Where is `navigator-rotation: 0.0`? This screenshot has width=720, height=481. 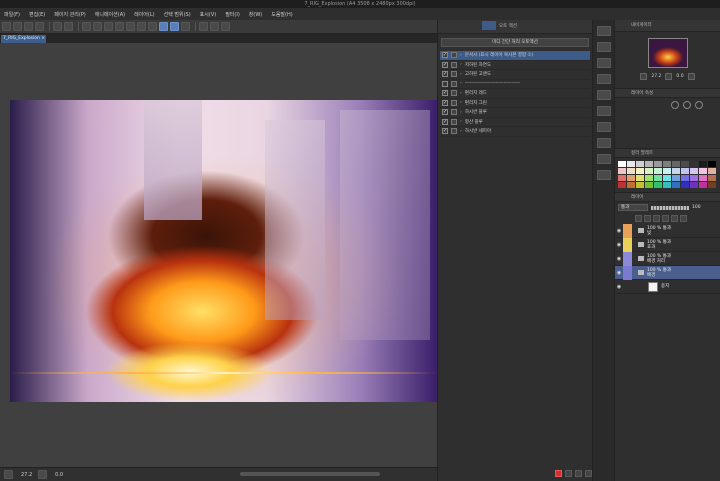 navigator-rotation: 0.0 is located at coordinates (679, 76).